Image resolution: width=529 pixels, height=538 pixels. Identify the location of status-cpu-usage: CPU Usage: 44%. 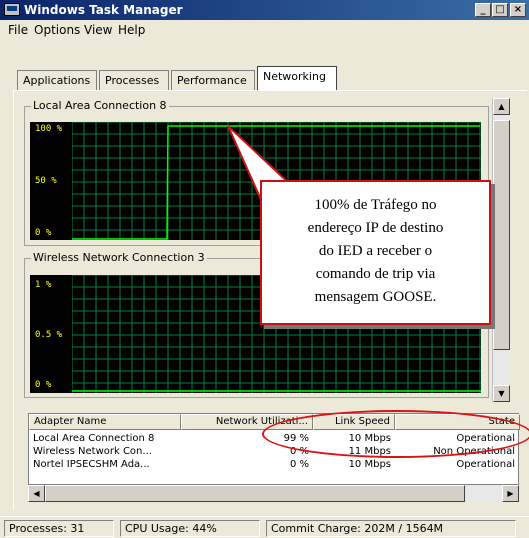
(190, 528).